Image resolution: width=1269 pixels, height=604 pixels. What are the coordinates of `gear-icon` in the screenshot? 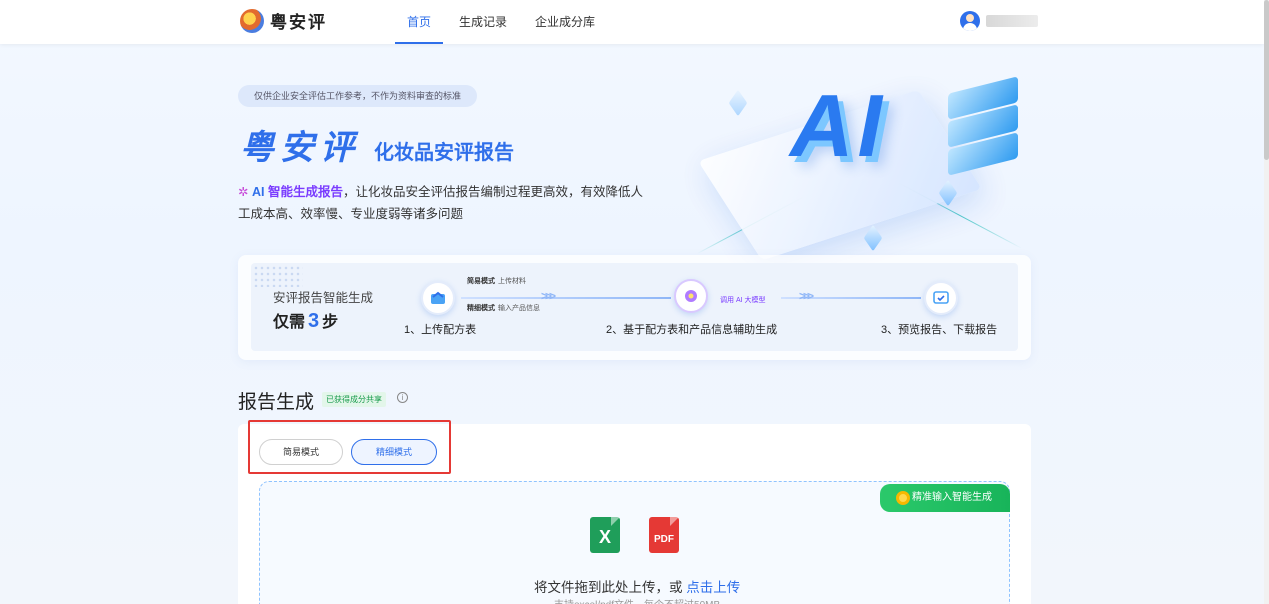 It's located at (903, 498).